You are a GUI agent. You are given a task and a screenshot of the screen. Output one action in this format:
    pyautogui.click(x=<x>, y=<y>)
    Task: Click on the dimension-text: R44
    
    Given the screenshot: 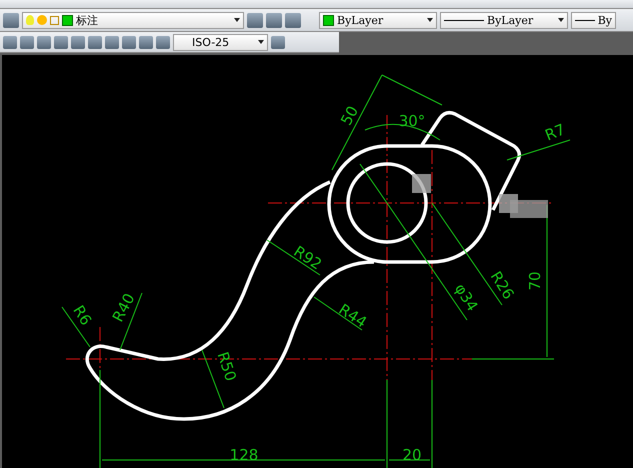 What is the action you would take?
    pyautogui.click(x=352, y=316)
    